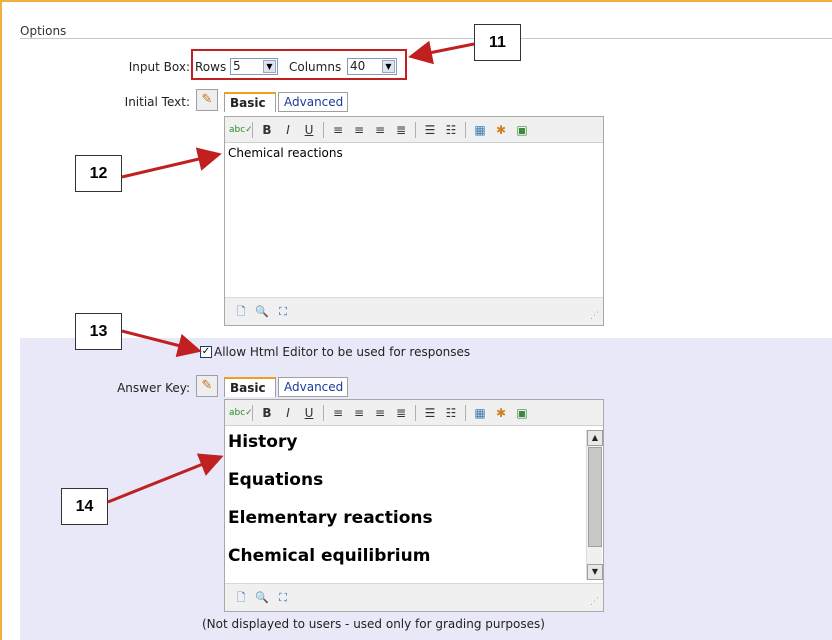 The height and width of the screenshot is (640, 832). Describe the element at coordinates (497, 42) in the screenshot. I see `callout-11: 11` at that location.